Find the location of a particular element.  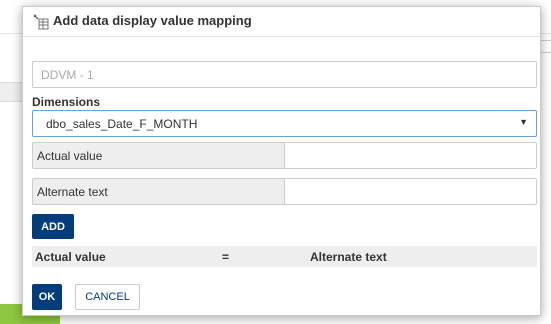

actual-value-label: Actual value is located at coordinates (158, 155).